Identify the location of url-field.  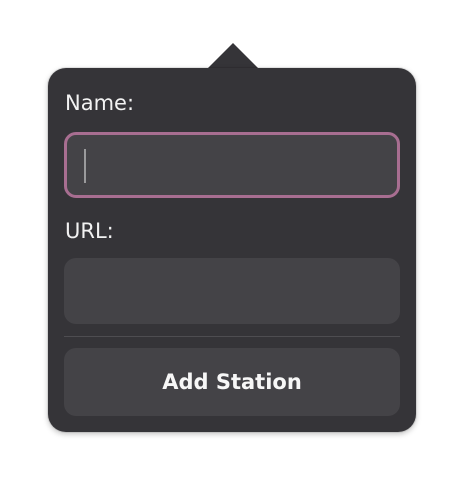
(232, 291).